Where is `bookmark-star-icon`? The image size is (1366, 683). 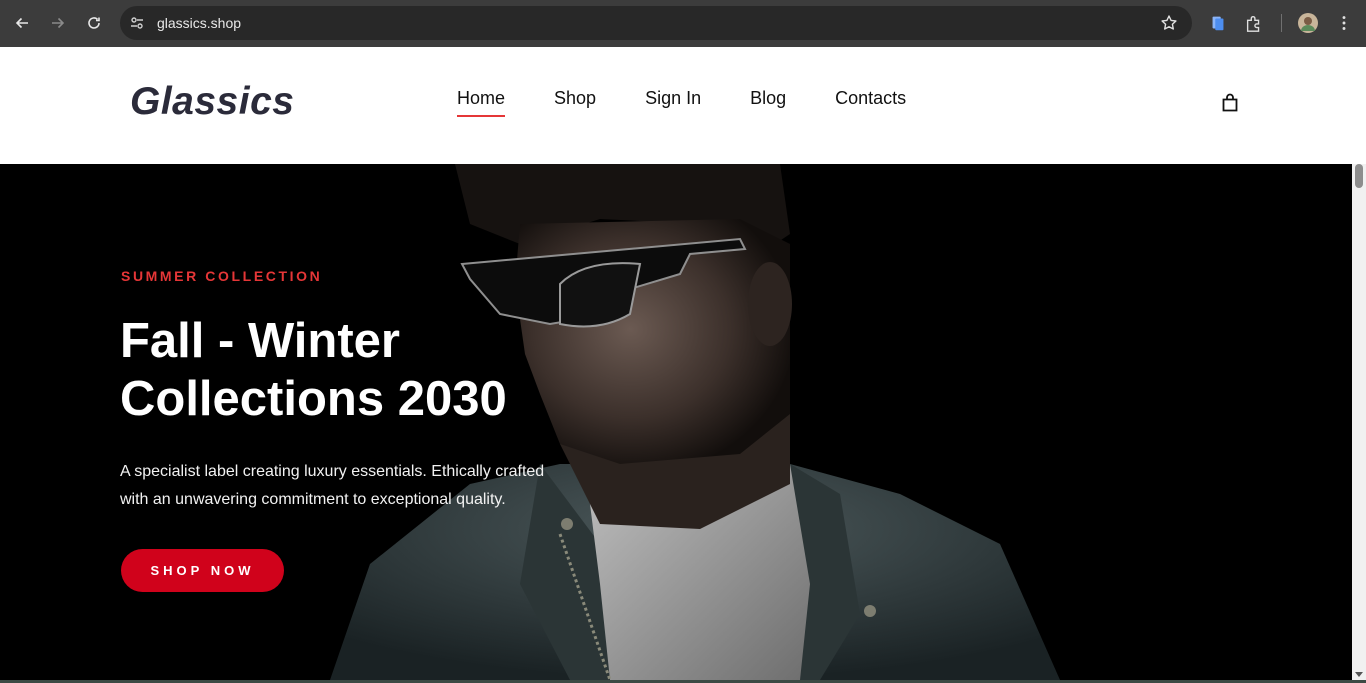
bookmark-star-icon is located at coordinates (1169, 23).